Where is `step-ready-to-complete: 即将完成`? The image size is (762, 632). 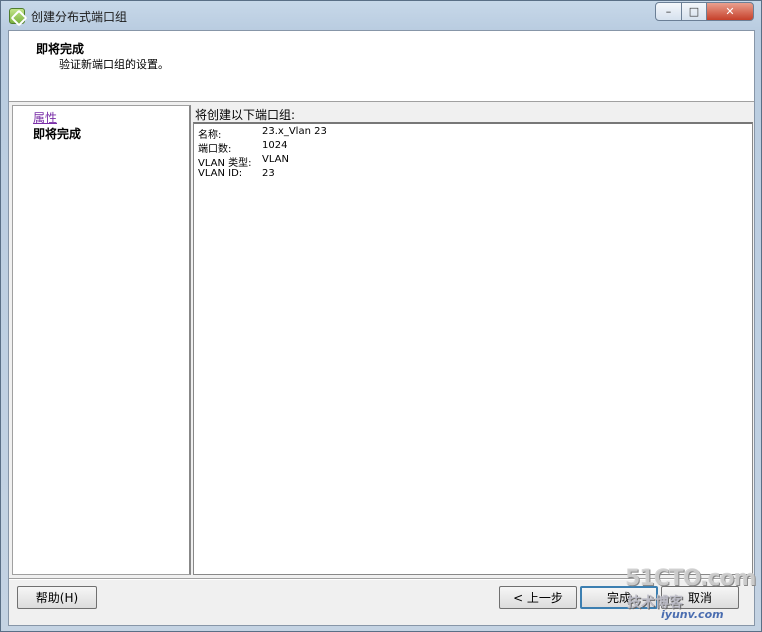 step-ready-to-complete: 即将完成 is located at coordinates (57, 134).